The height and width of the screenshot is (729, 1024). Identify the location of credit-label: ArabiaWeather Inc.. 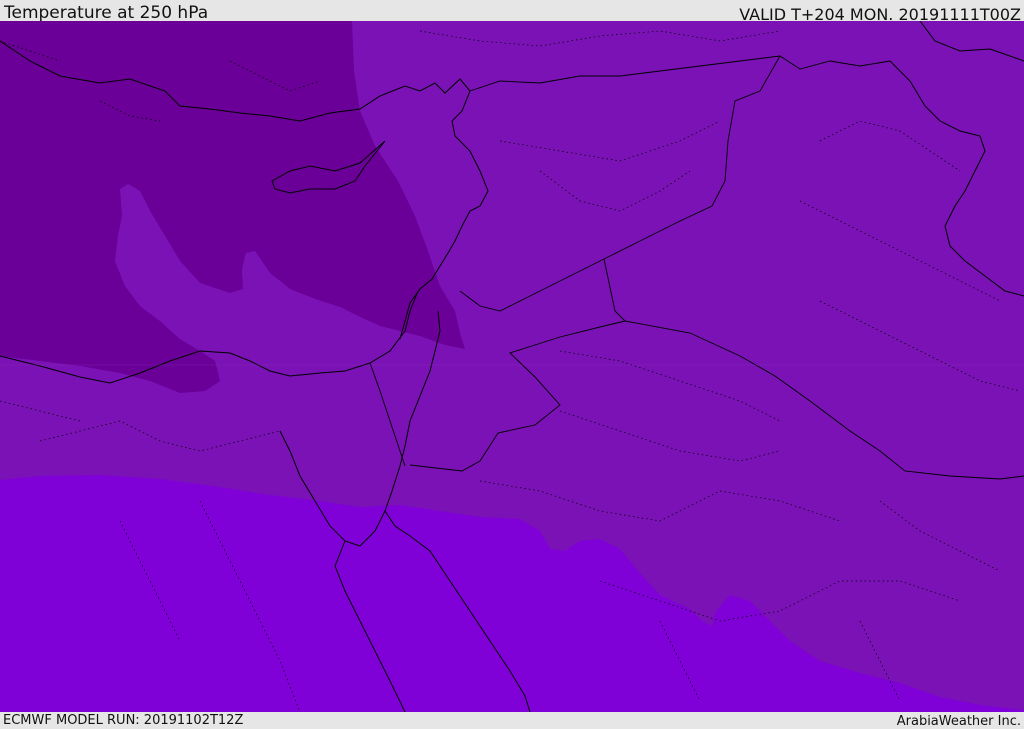
(958, 721).